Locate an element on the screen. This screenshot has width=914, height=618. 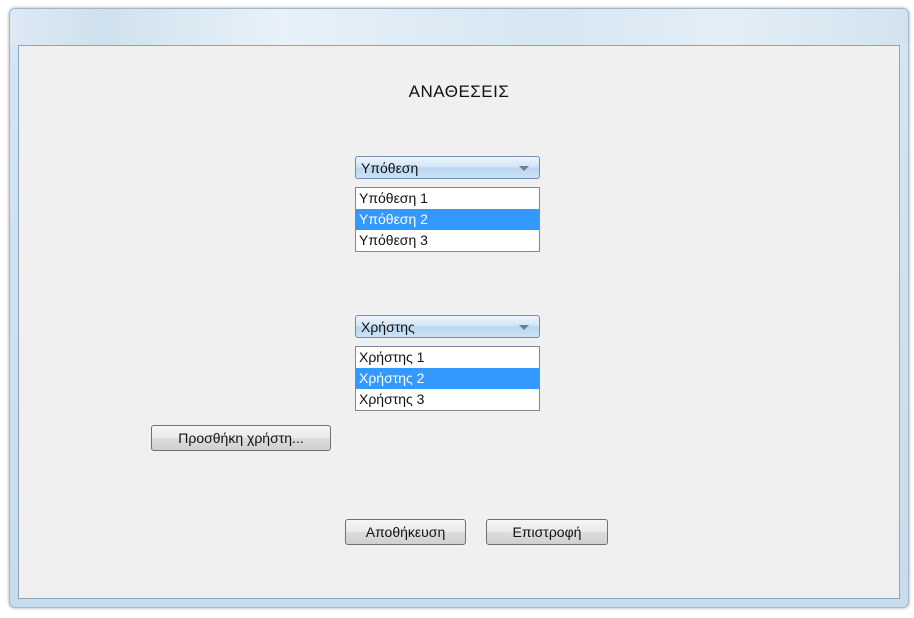
case-option: Υπόθεση 3 is located at coordinates (447, 240).